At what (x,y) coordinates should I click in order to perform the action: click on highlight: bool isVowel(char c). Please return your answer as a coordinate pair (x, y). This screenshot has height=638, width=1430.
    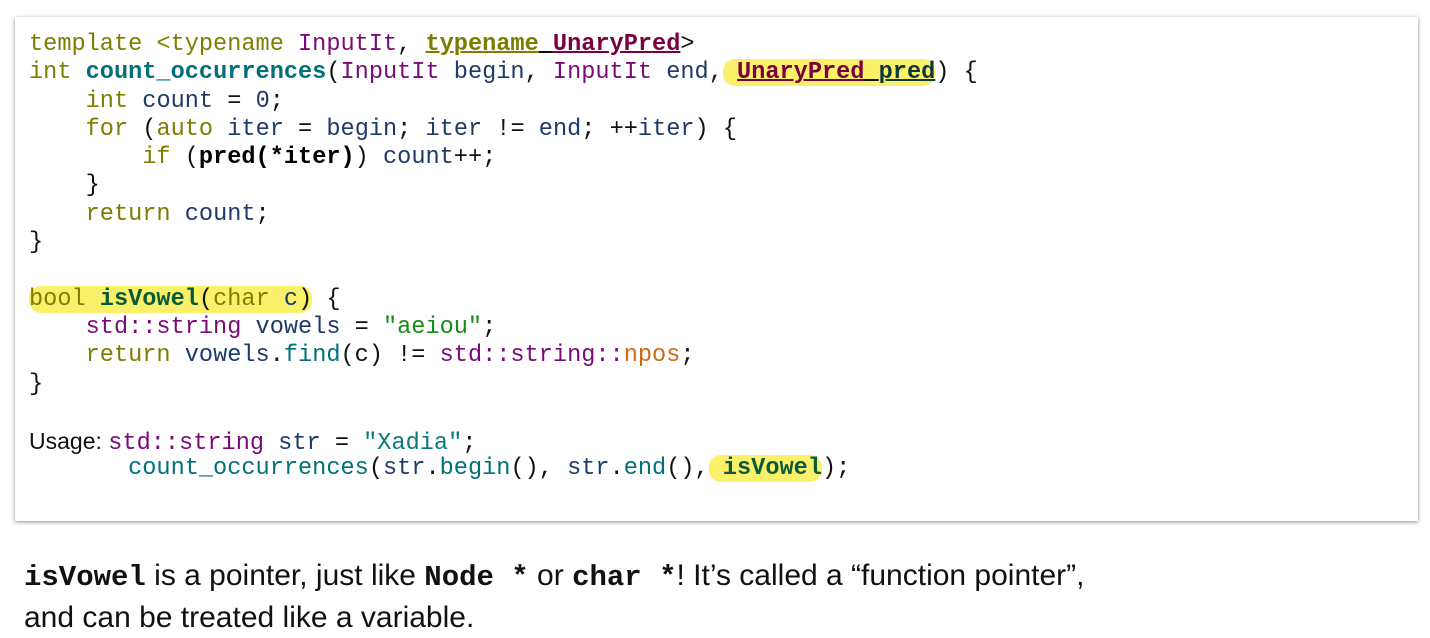
    Looking at the image, I should click on (171, 299).